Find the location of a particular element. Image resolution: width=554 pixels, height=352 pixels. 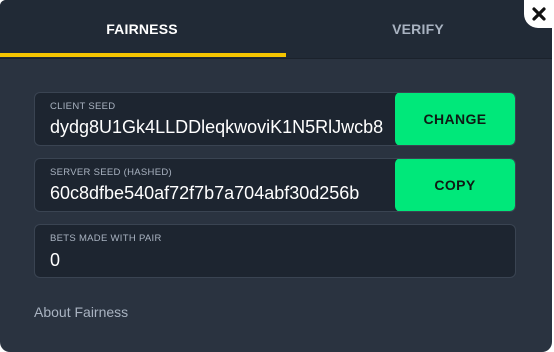

bets-made-label: BETS MADE WITH PAIR is located at coordinates (106, 238).